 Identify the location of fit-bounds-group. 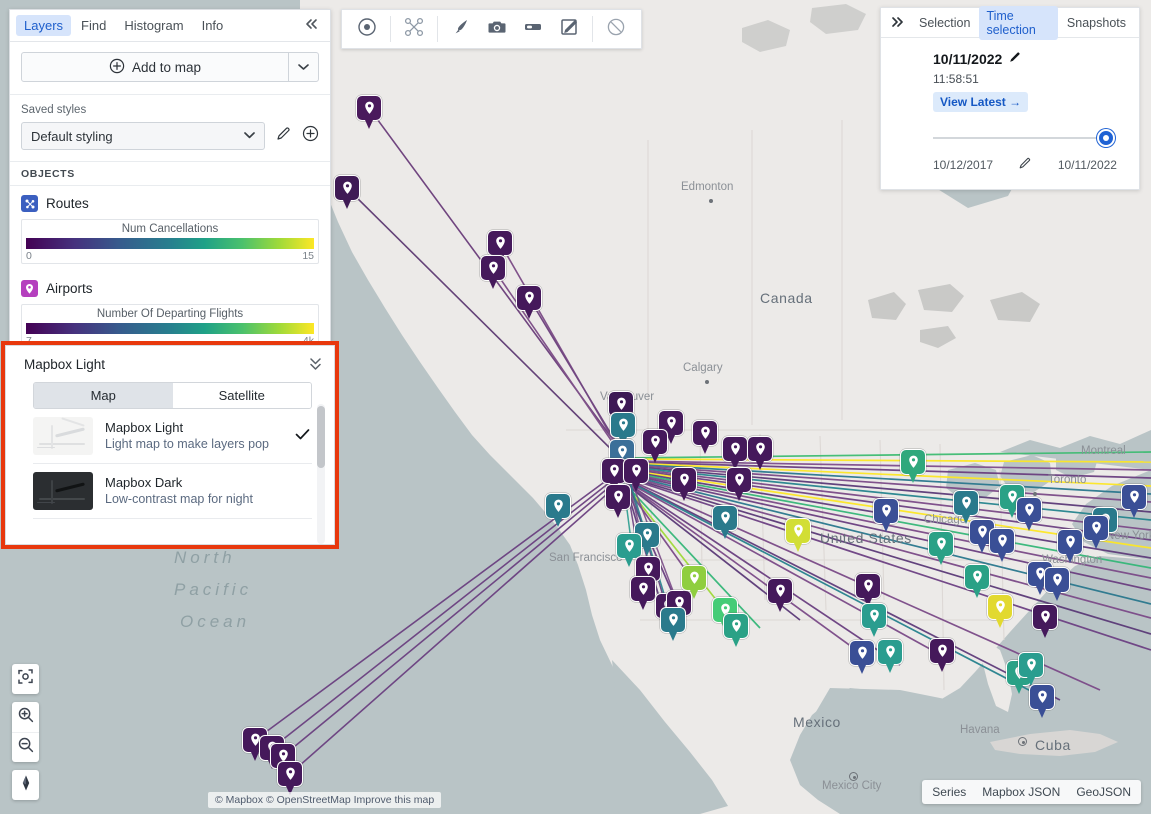
(25, 679).